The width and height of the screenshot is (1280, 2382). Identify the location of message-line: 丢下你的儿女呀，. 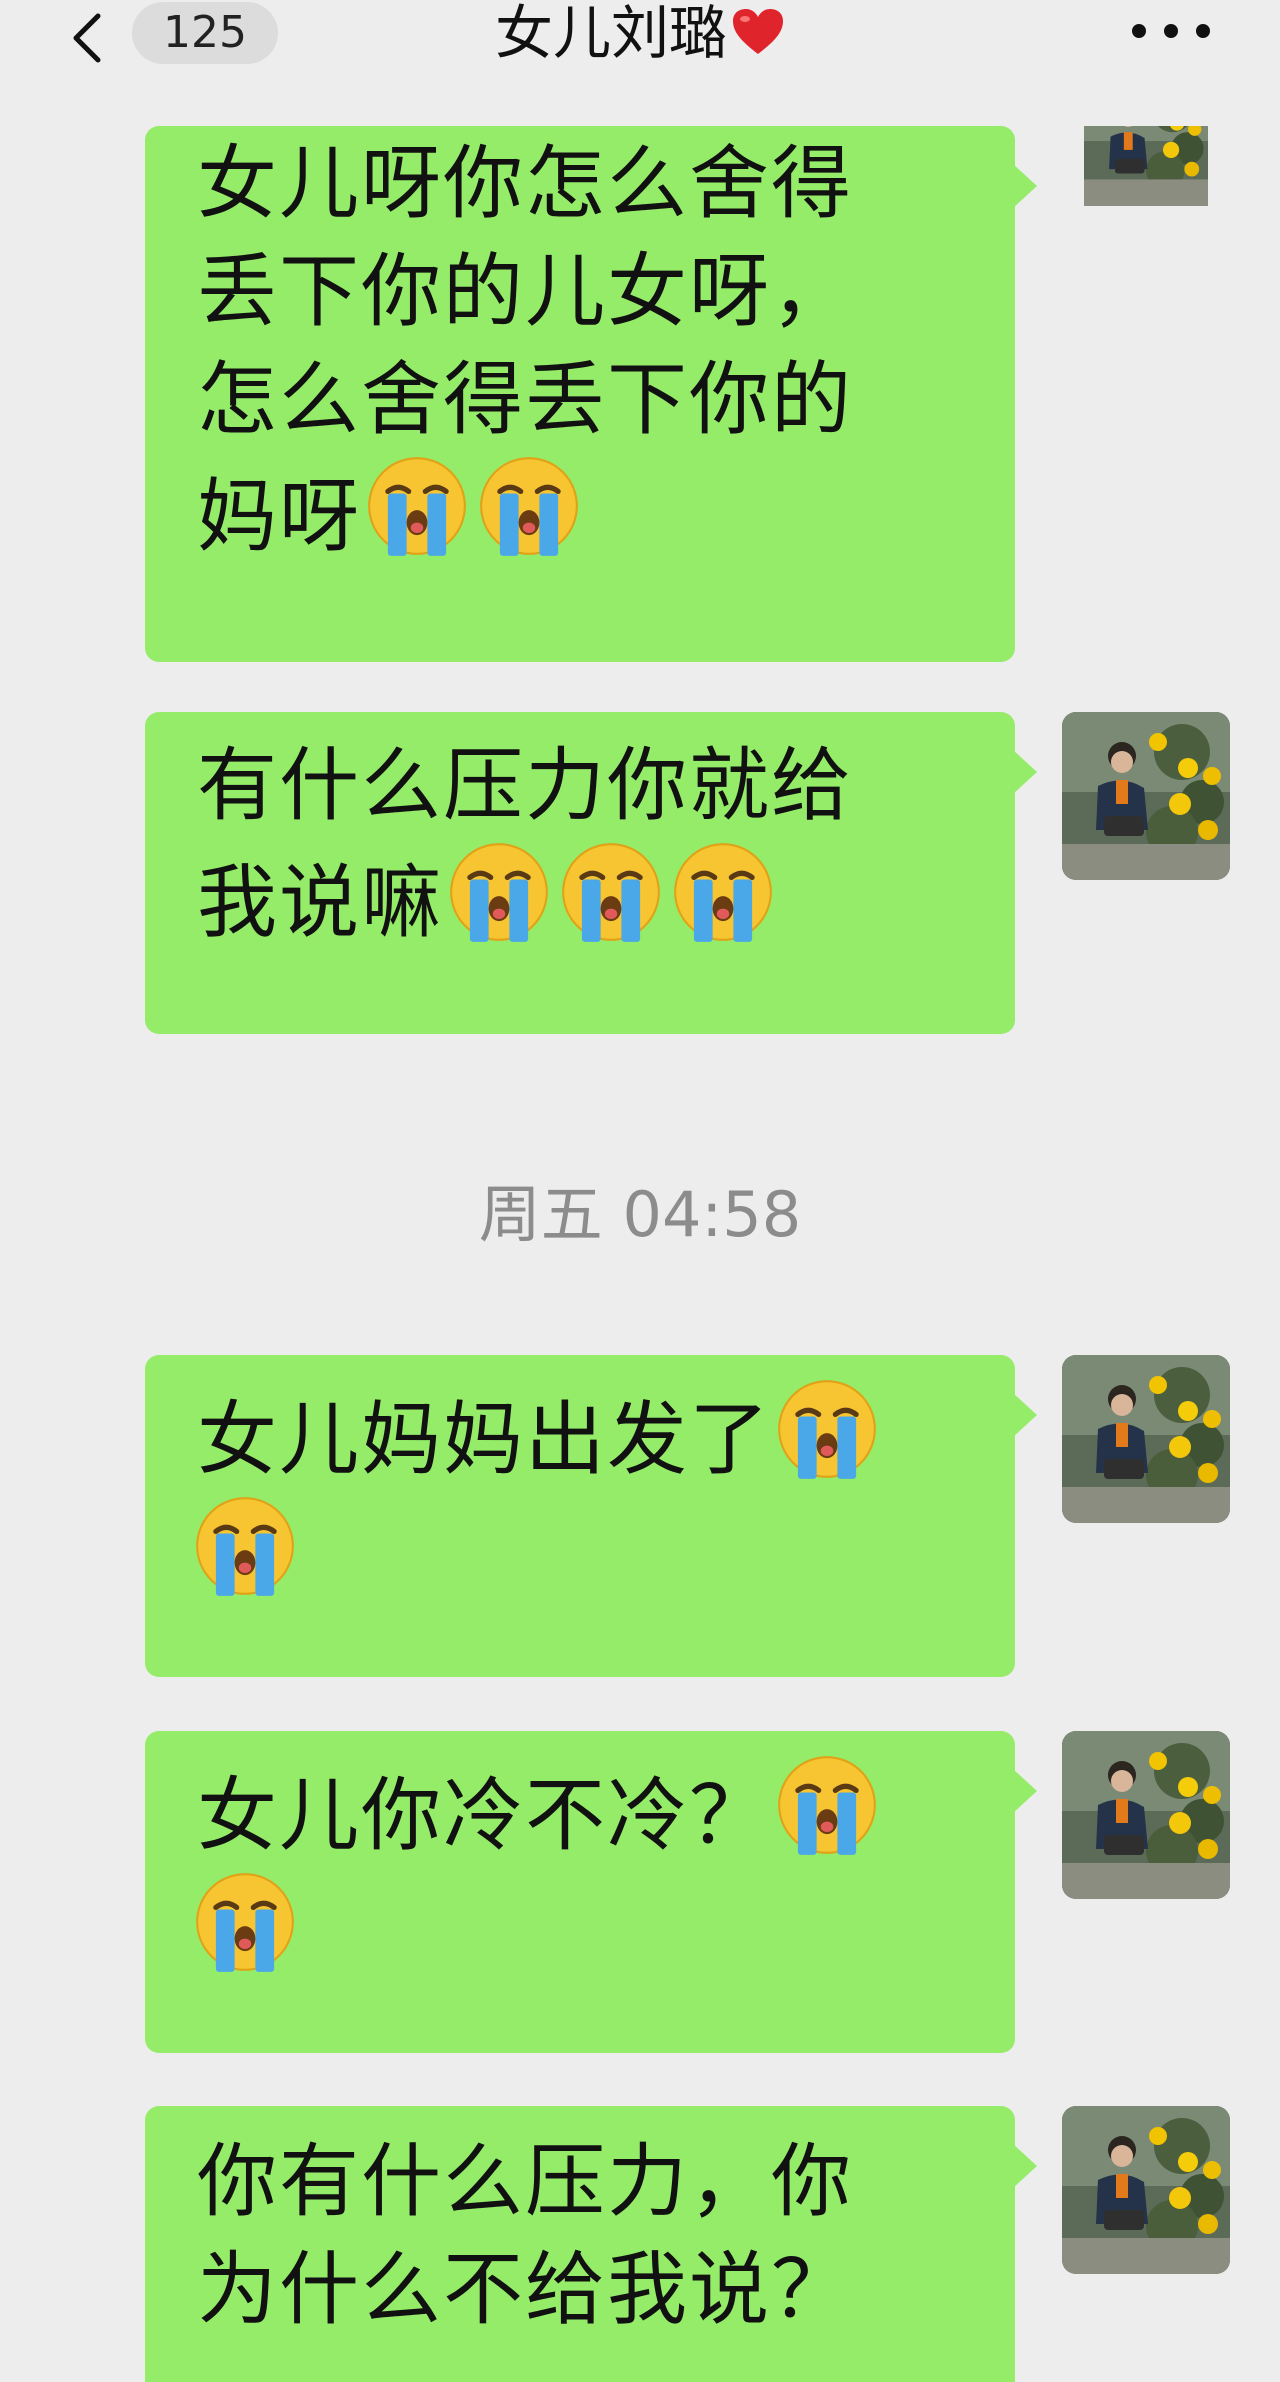
(525, 291).